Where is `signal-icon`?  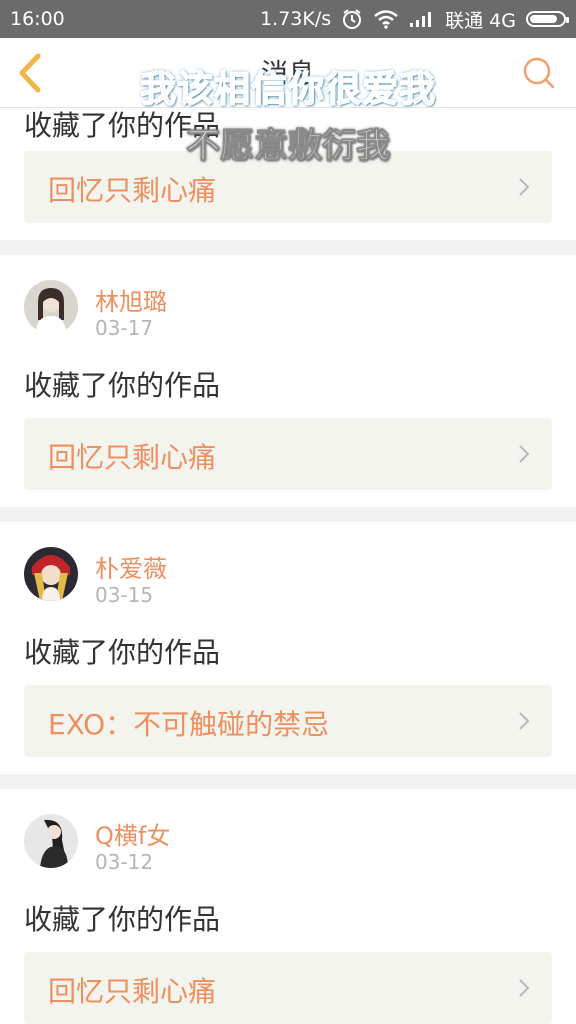 signal-icon is located at coordinates (422, 19).